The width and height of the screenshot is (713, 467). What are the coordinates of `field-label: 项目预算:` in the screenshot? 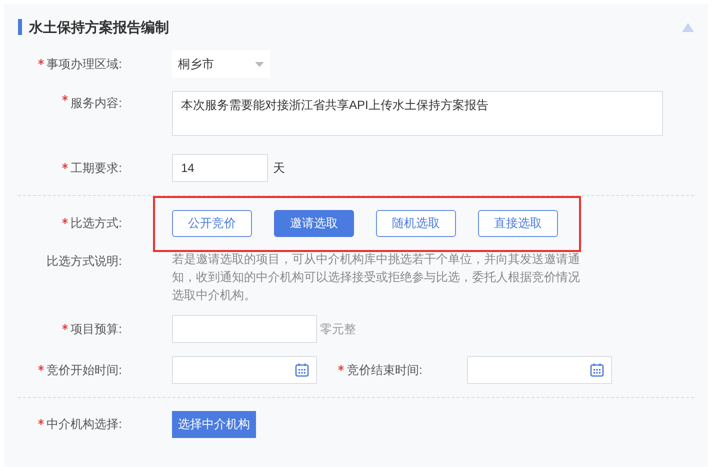 It's located at (96, 329).